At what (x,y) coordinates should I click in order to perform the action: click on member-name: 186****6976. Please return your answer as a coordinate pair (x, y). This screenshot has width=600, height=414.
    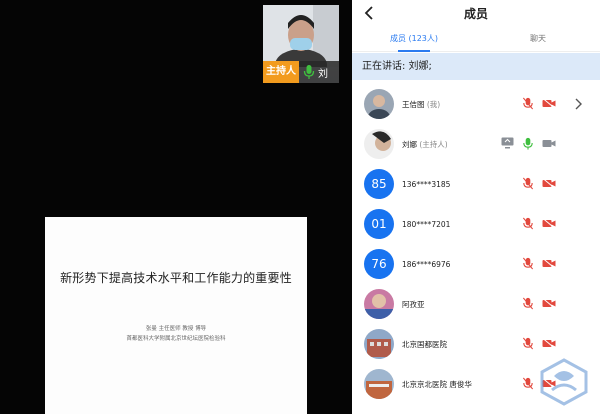
    Looking at the image, I should click on (426, 264).